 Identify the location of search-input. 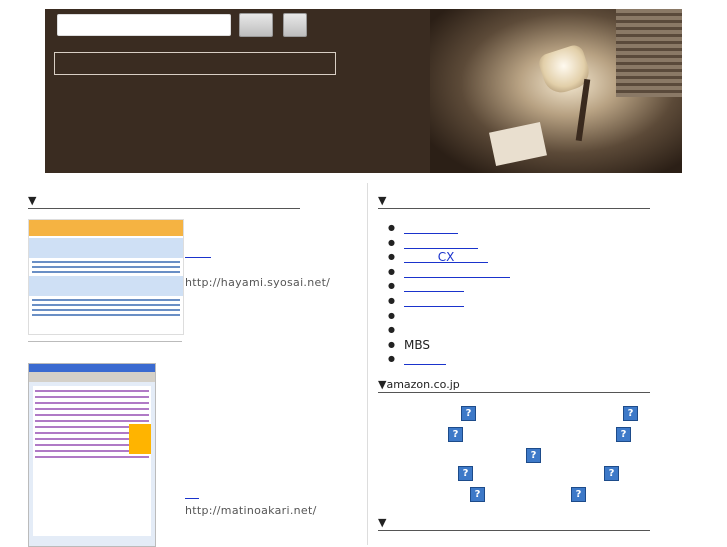
(144, 25).